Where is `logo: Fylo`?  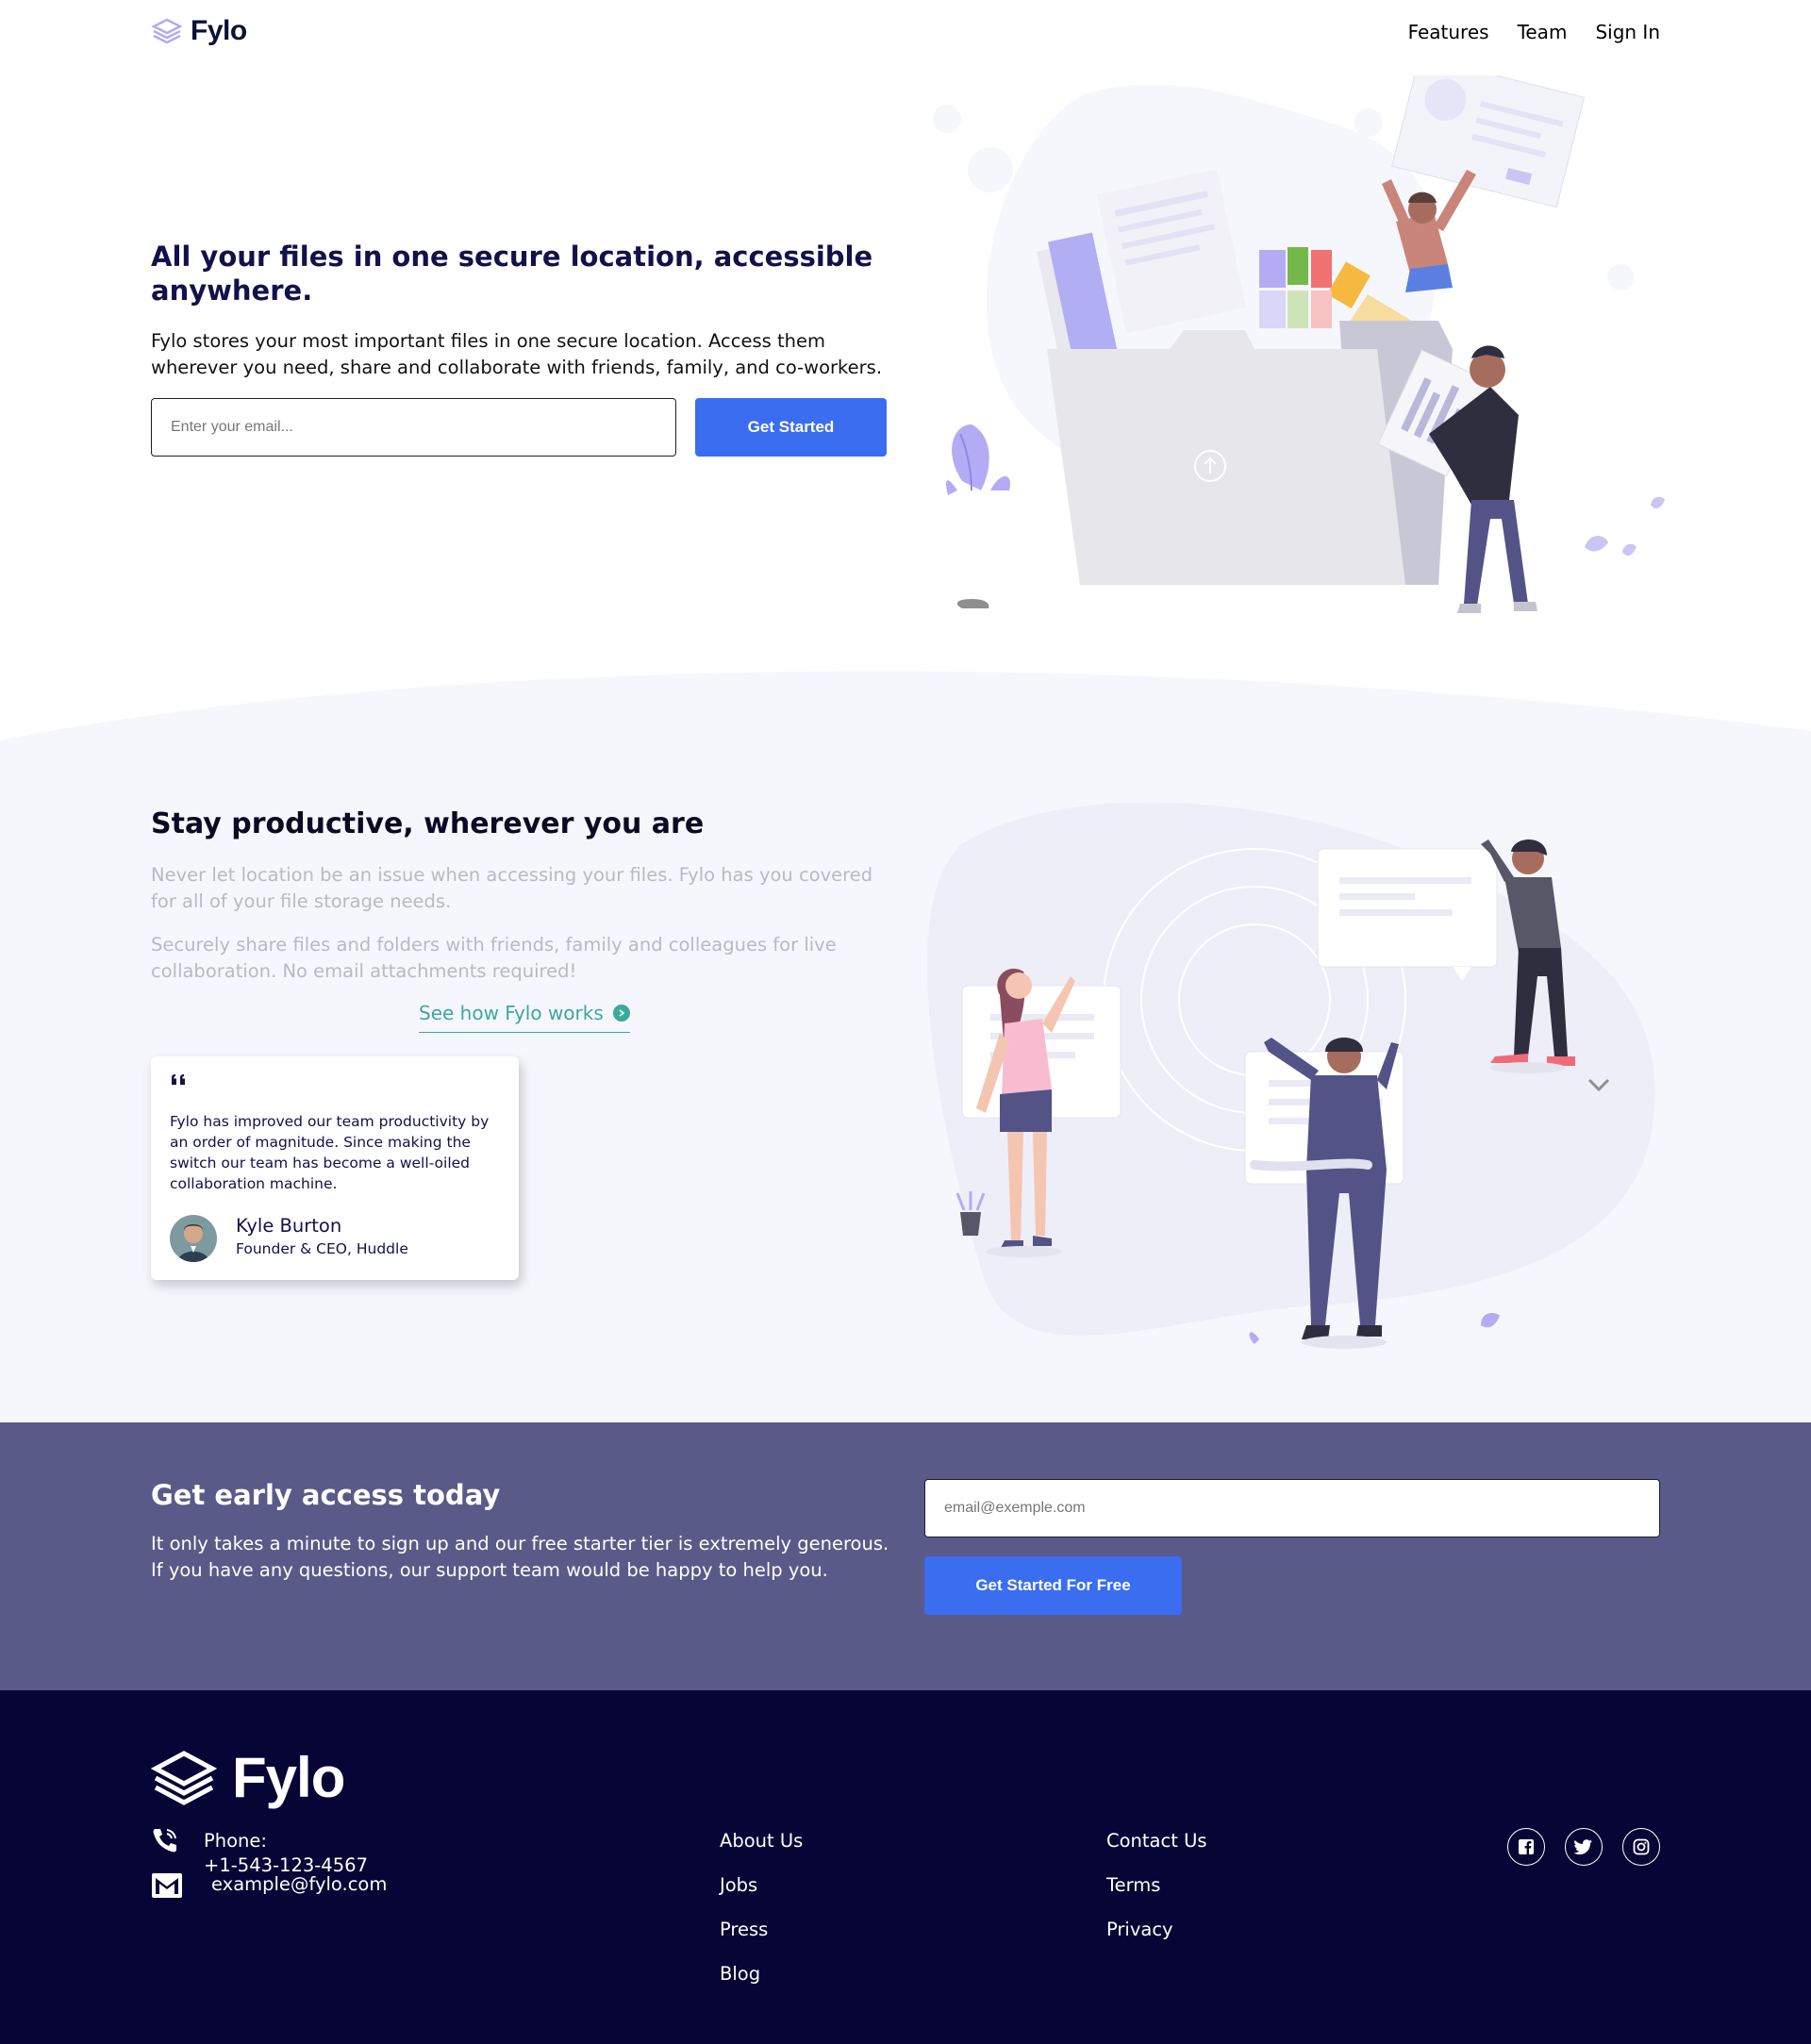 logo: Fylo is located at coordinates (199, 31).